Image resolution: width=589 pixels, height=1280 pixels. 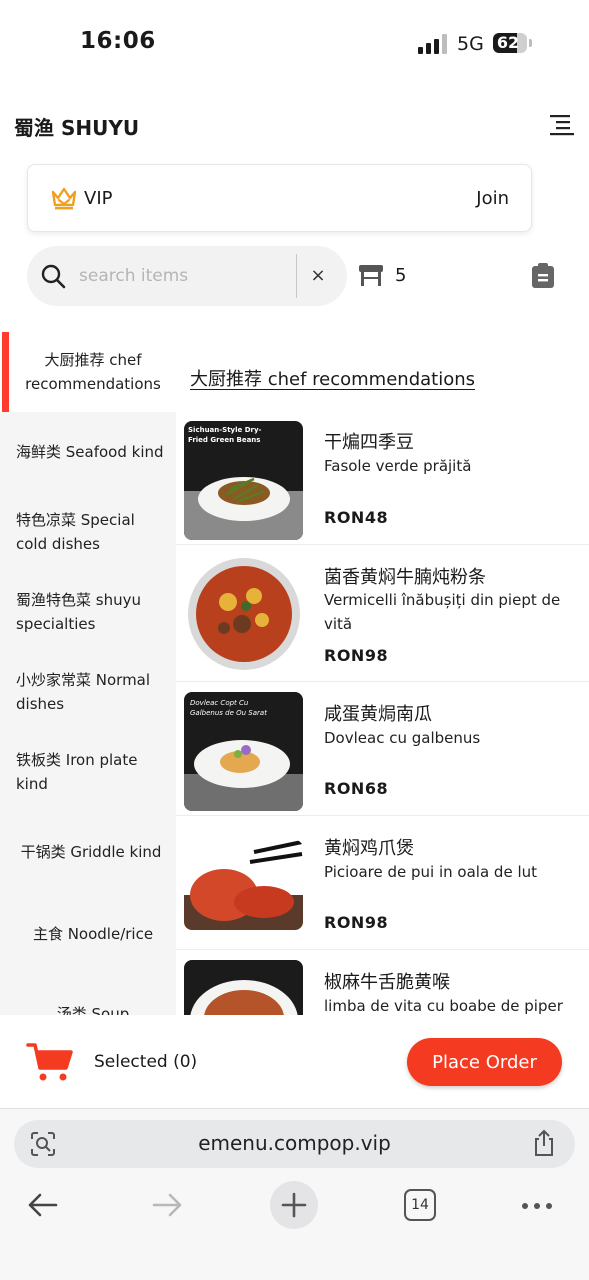 I want to click on dish-name: 椒麻牛舌脆黄喉, so click(x=387, y=982).